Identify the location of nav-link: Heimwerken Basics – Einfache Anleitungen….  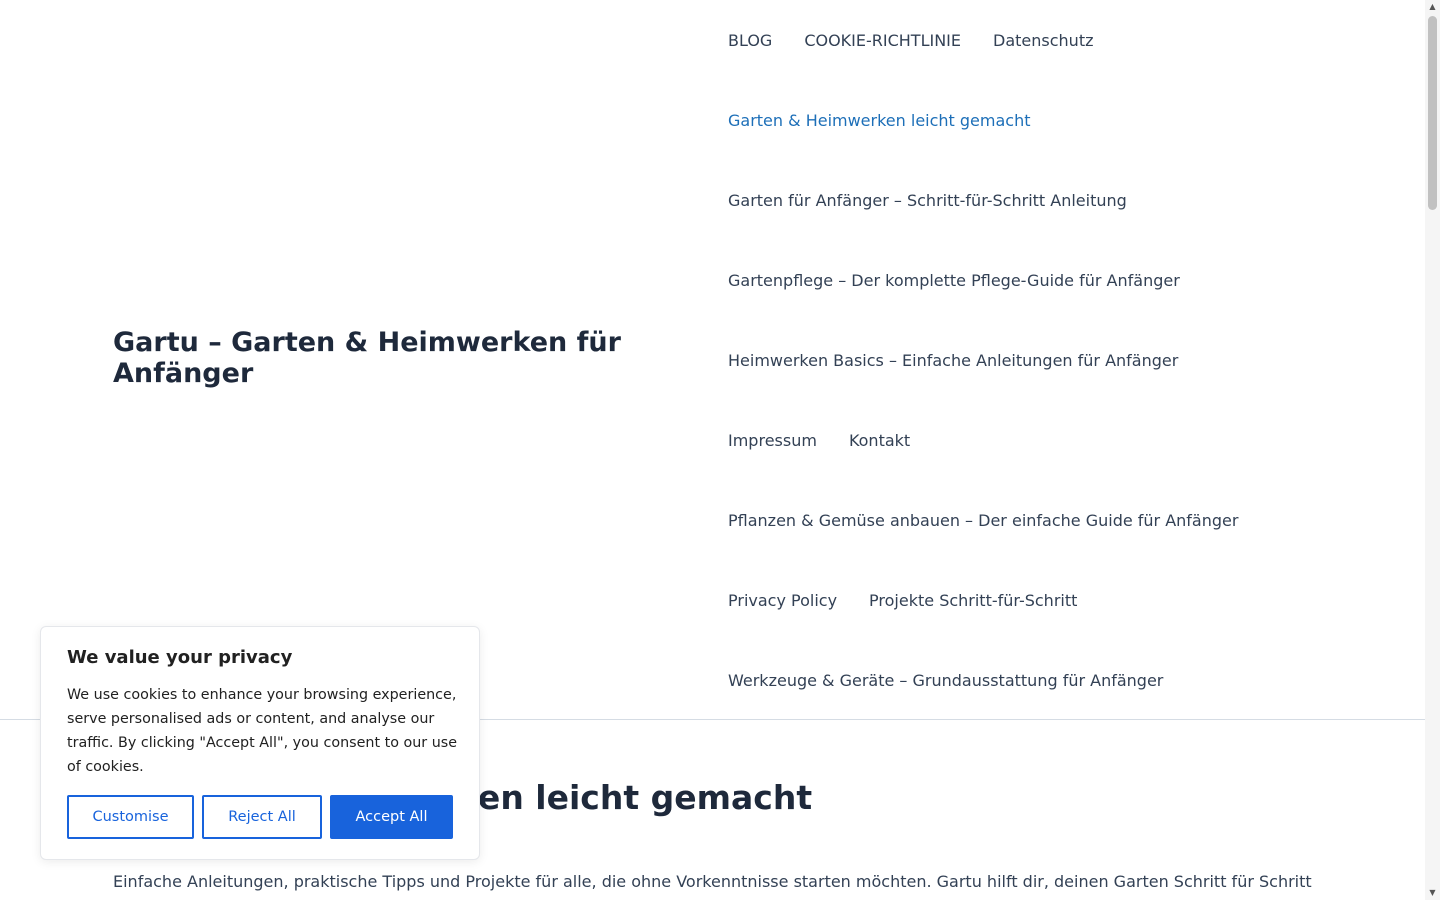
(953, 360).